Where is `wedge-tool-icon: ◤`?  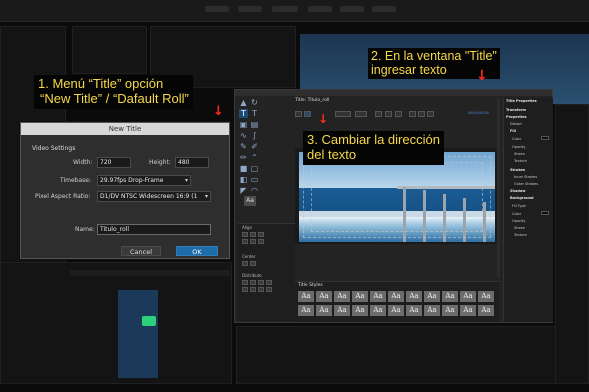 wedge-tool-icon: ◤ is located at coordinates (243, 190).